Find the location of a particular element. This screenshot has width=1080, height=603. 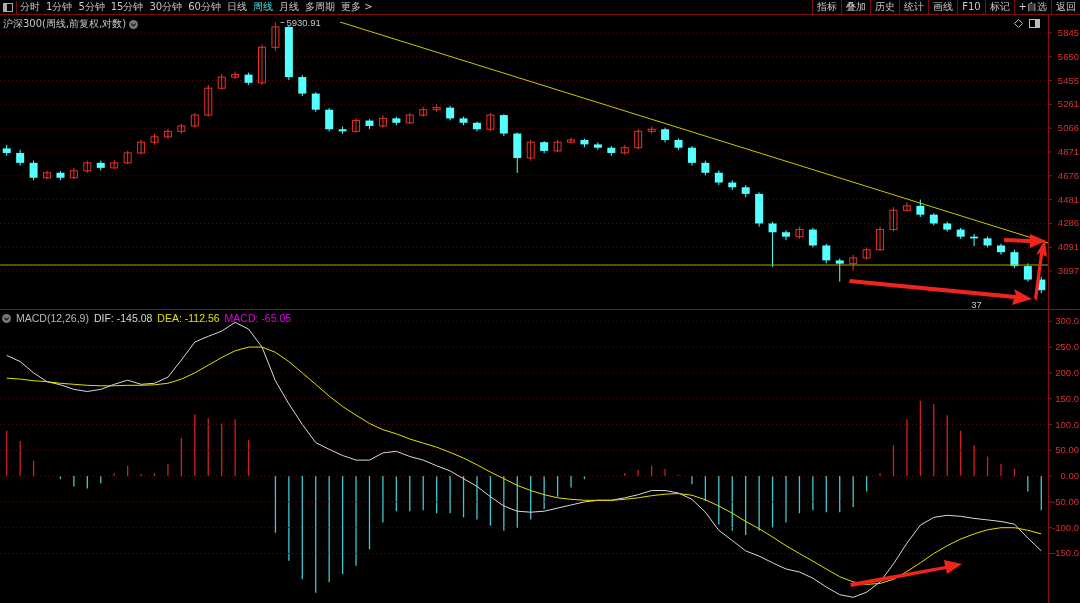

period-tab: 日线 is located at coordinates (236, 7).